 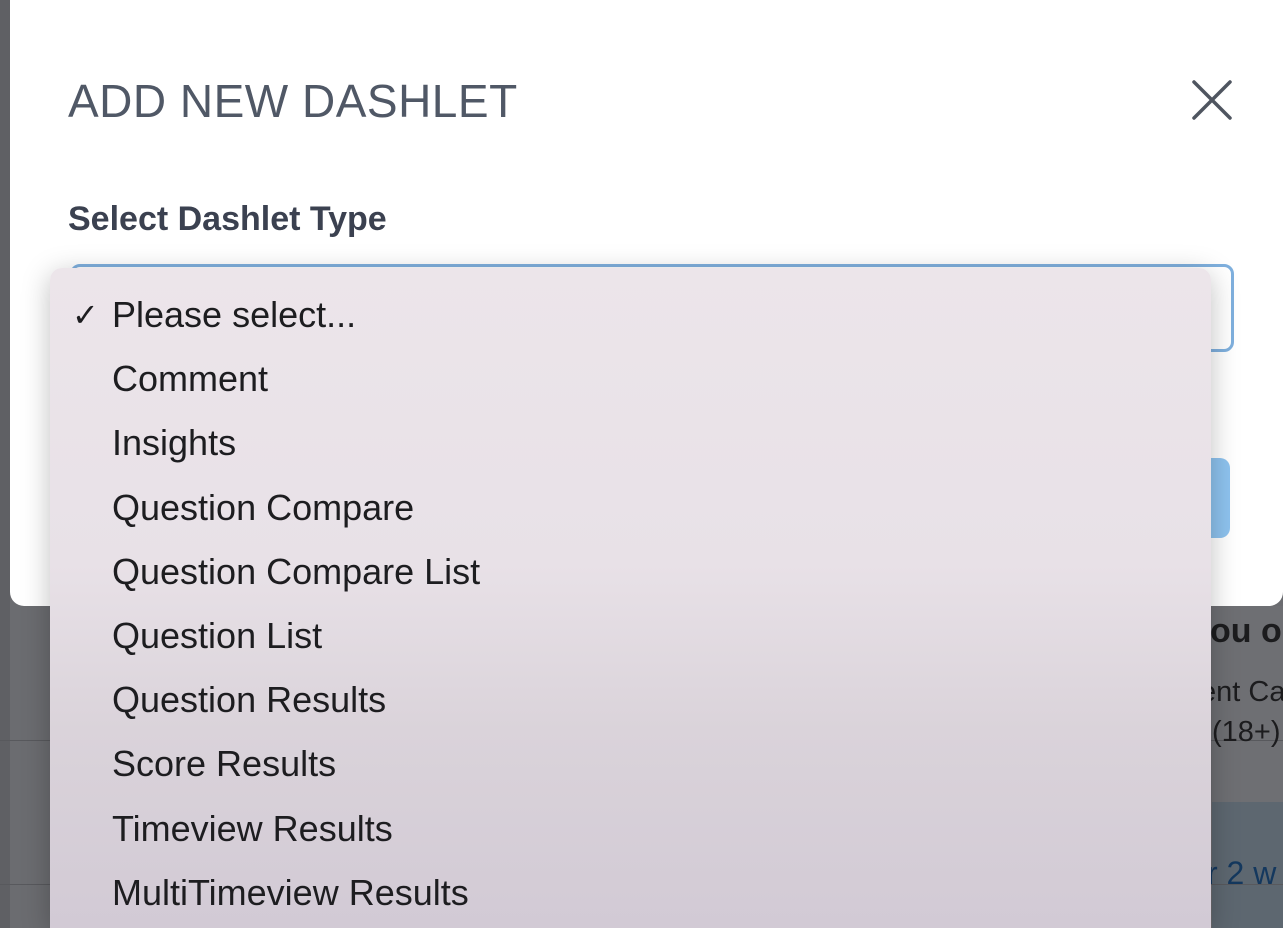 I want to click on modal-title: ADD NEW DASHLET, so click(x=293, y=101).